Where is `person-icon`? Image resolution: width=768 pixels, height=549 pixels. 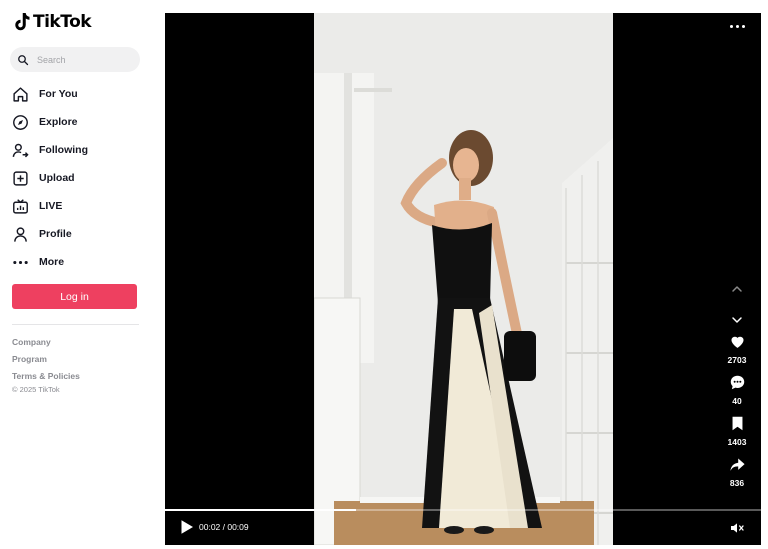
person-icon is located at coordinates (22, 234).